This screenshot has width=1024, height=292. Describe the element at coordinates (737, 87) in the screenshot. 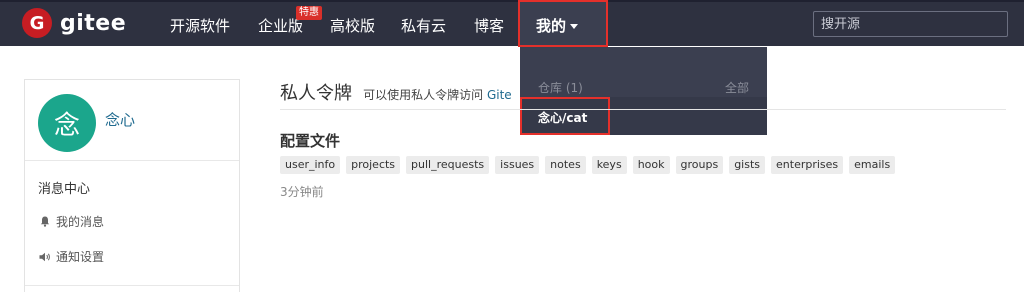

I see `view-all-repos-link: 全部` at that location.